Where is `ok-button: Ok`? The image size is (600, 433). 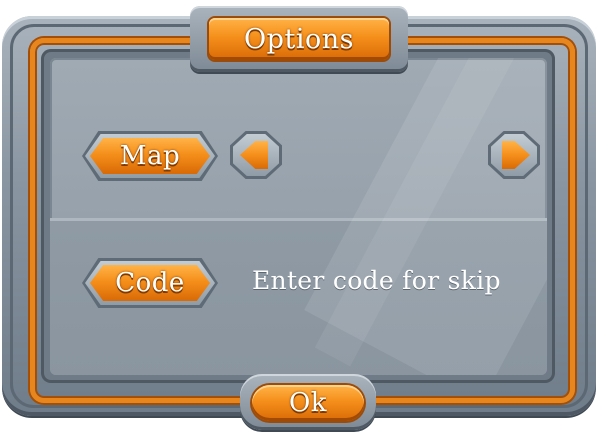 ok-button: Ok is located at coordinates (308, 403).